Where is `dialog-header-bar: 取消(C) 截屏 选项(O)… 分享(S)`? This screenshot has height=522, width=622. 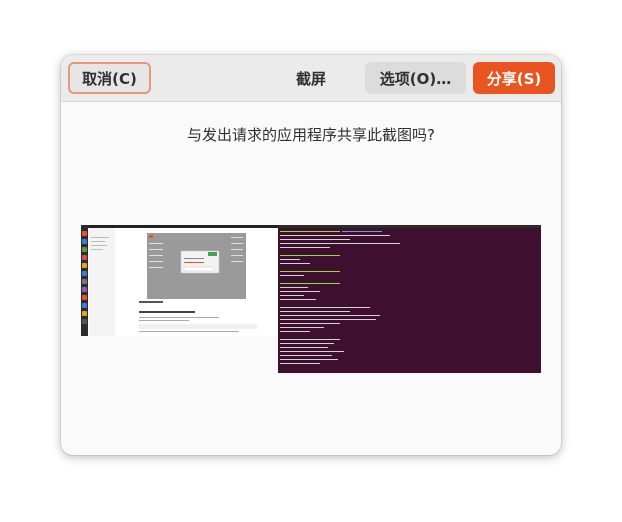 dialog-header-bar: 取消(C) 截屏 选项(O)… 分享(S) is located at coordinates (311, 78).